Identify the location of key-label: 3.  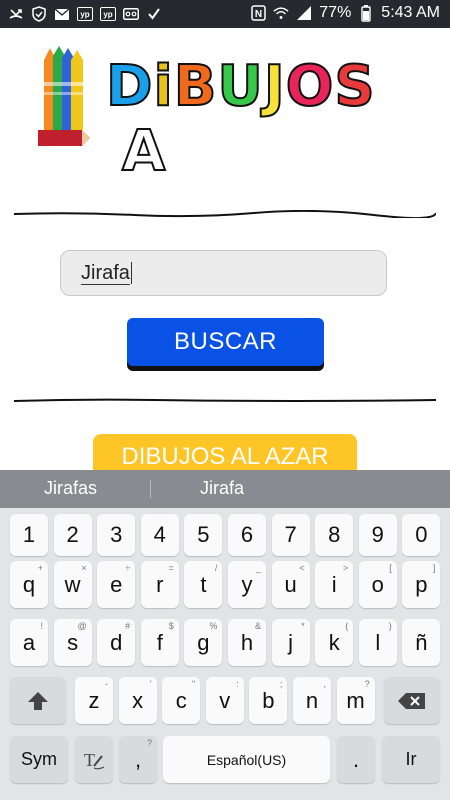
(116, 534).